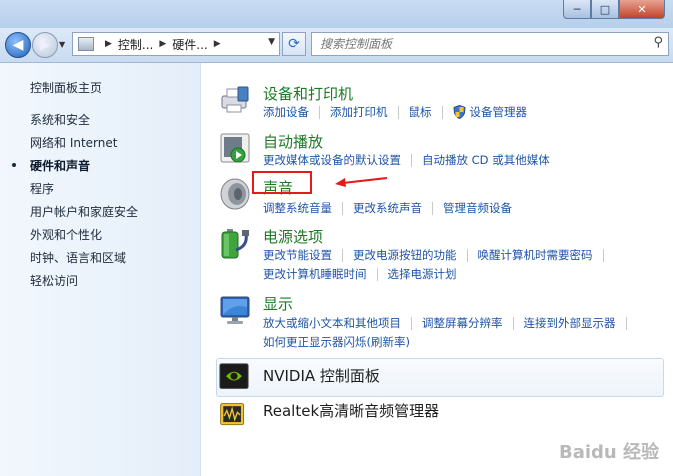 The height and width of the screenshot is (476, 673). I want to click on search-input, so click(475, 44).